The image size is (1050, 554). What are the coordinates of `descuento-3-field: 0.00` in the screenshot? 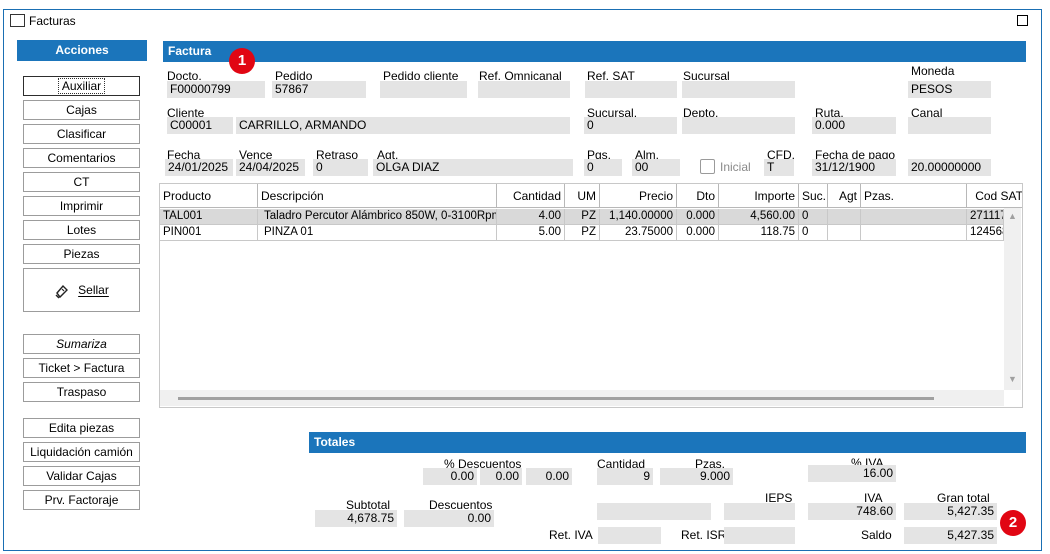 It's located at (549, 476).